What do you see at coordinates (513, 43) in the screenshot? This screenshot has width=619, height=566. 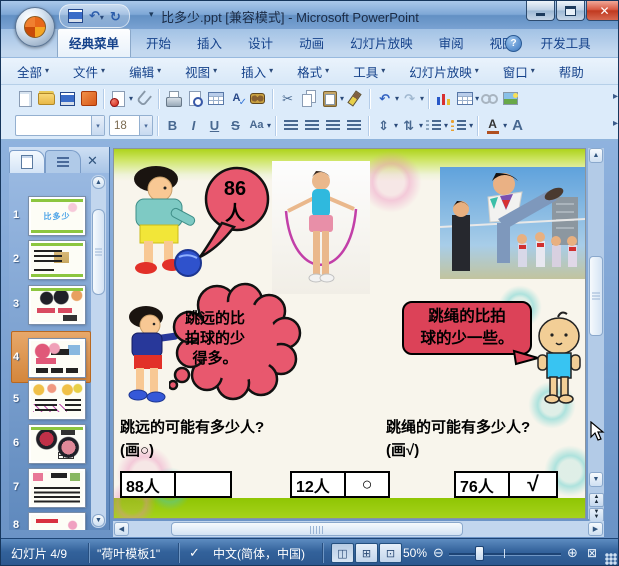 I see `help-button: ?` at bounding box center [513, 43].